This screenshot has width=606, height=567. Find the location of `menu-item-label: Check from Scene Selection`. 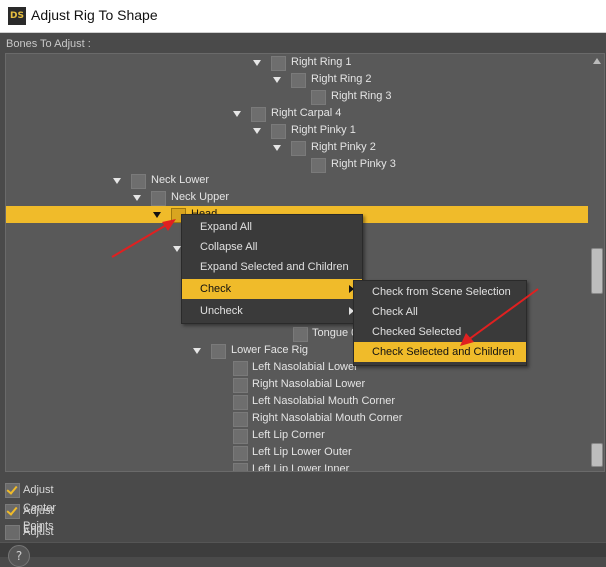

menu-item-label: Check from Scene Selection is located at coordinates (441, 292).